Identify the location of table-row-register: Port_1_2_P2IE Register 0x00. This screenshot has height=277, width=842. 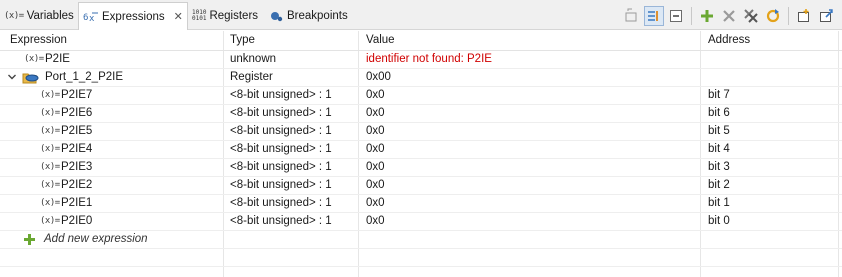
(421, 78).